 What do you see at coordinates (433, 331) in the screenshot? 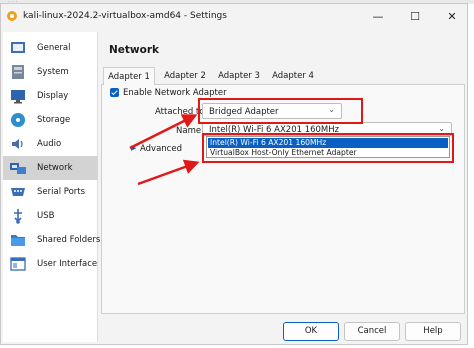
I see `help-button: Help` at bounding box center [433, 331].